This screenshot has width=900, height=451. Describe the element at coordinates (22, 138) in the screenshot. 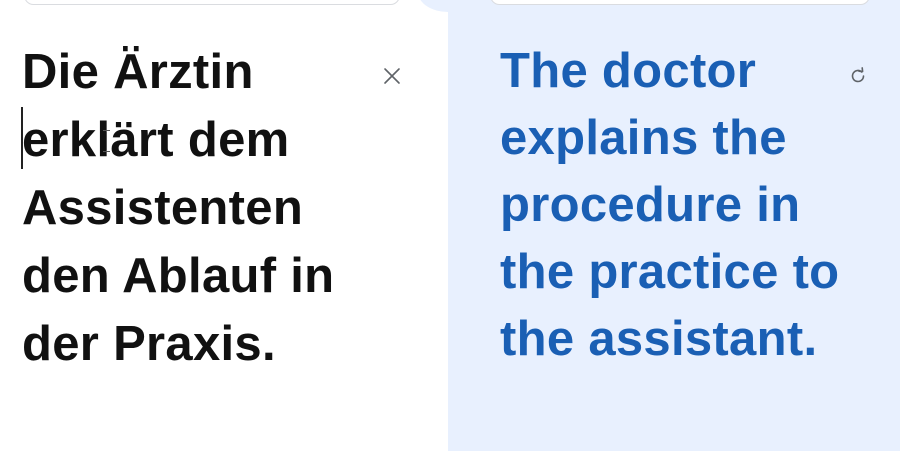

I see `text-caret` at that location.